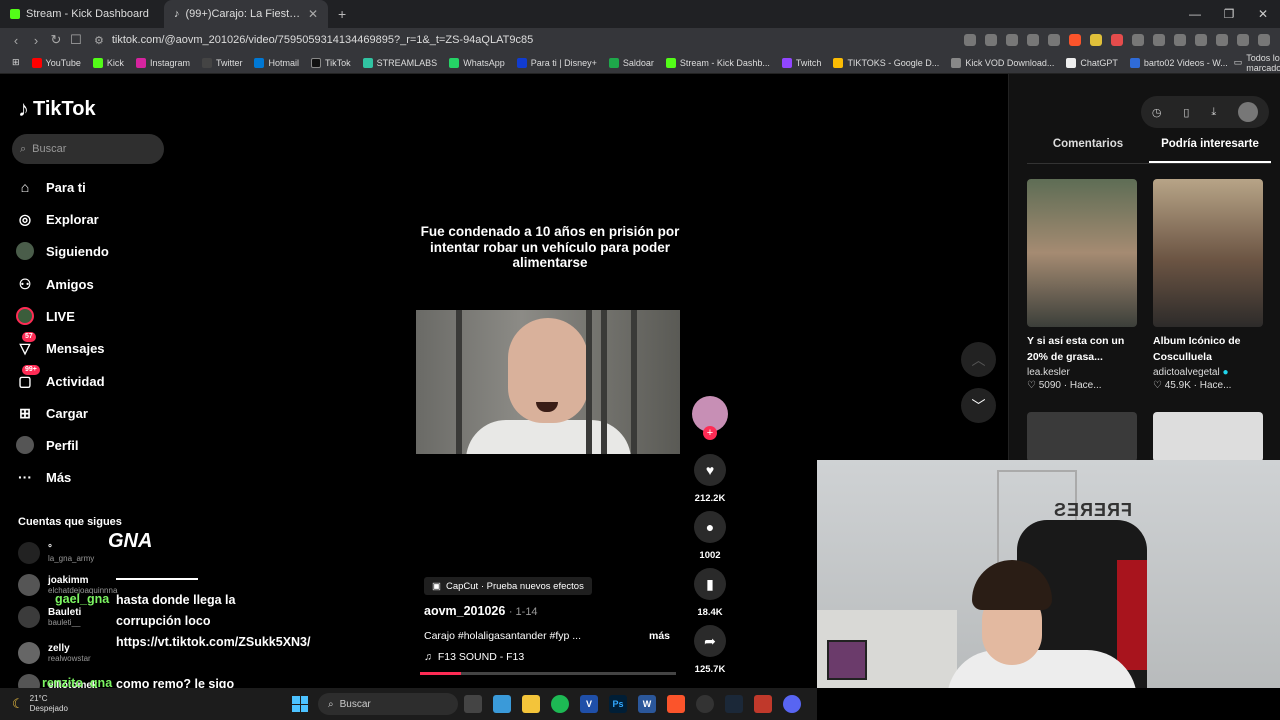 The width and height of the screenshot is (1280, 720). Describe the element at coordinates (802, 62) in the screenshot. I see `bookmark-twitch: Twitch` at that location.